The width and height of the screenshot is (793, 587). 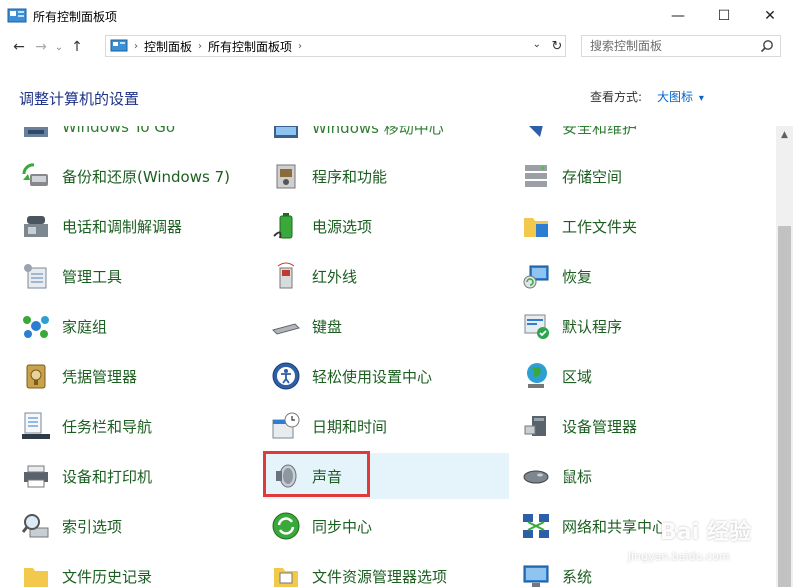 I want to click on region-globe-icon, so click(x=537, y=375).